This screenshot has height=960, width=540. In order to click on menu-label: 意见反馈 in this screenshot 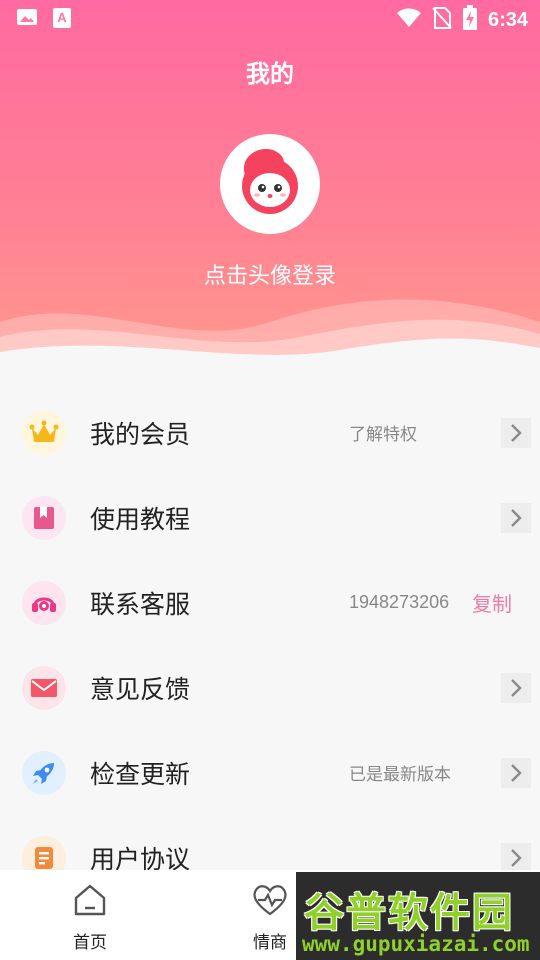, I will do `click(140, 689)`.